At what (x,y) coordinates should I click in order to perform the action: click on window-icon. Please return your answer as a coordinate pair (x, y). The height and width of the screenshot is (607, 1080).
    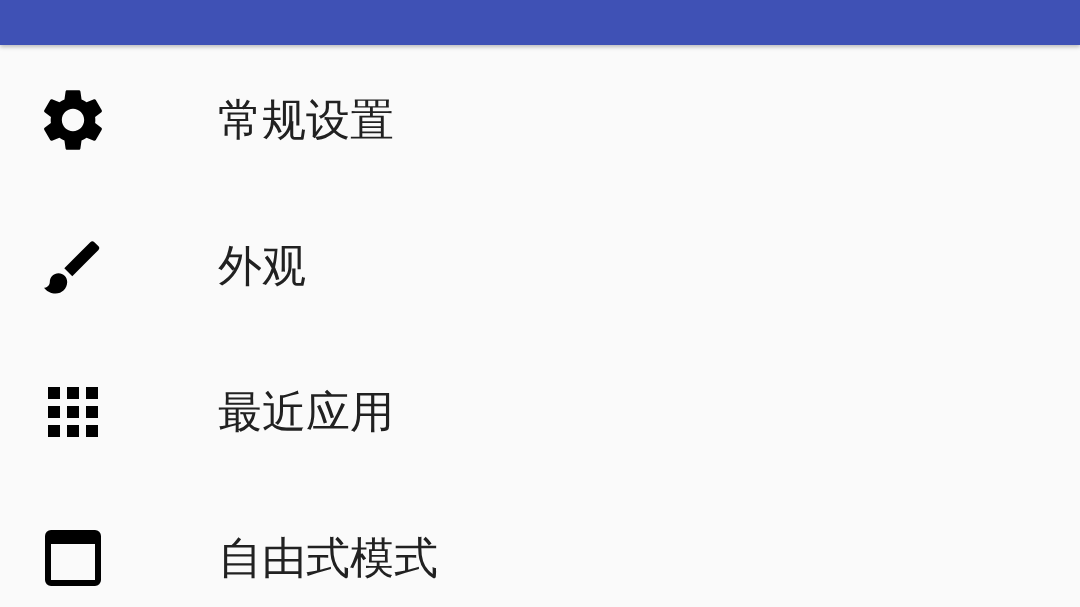
    Looking at the image, I should click on (72, 558).